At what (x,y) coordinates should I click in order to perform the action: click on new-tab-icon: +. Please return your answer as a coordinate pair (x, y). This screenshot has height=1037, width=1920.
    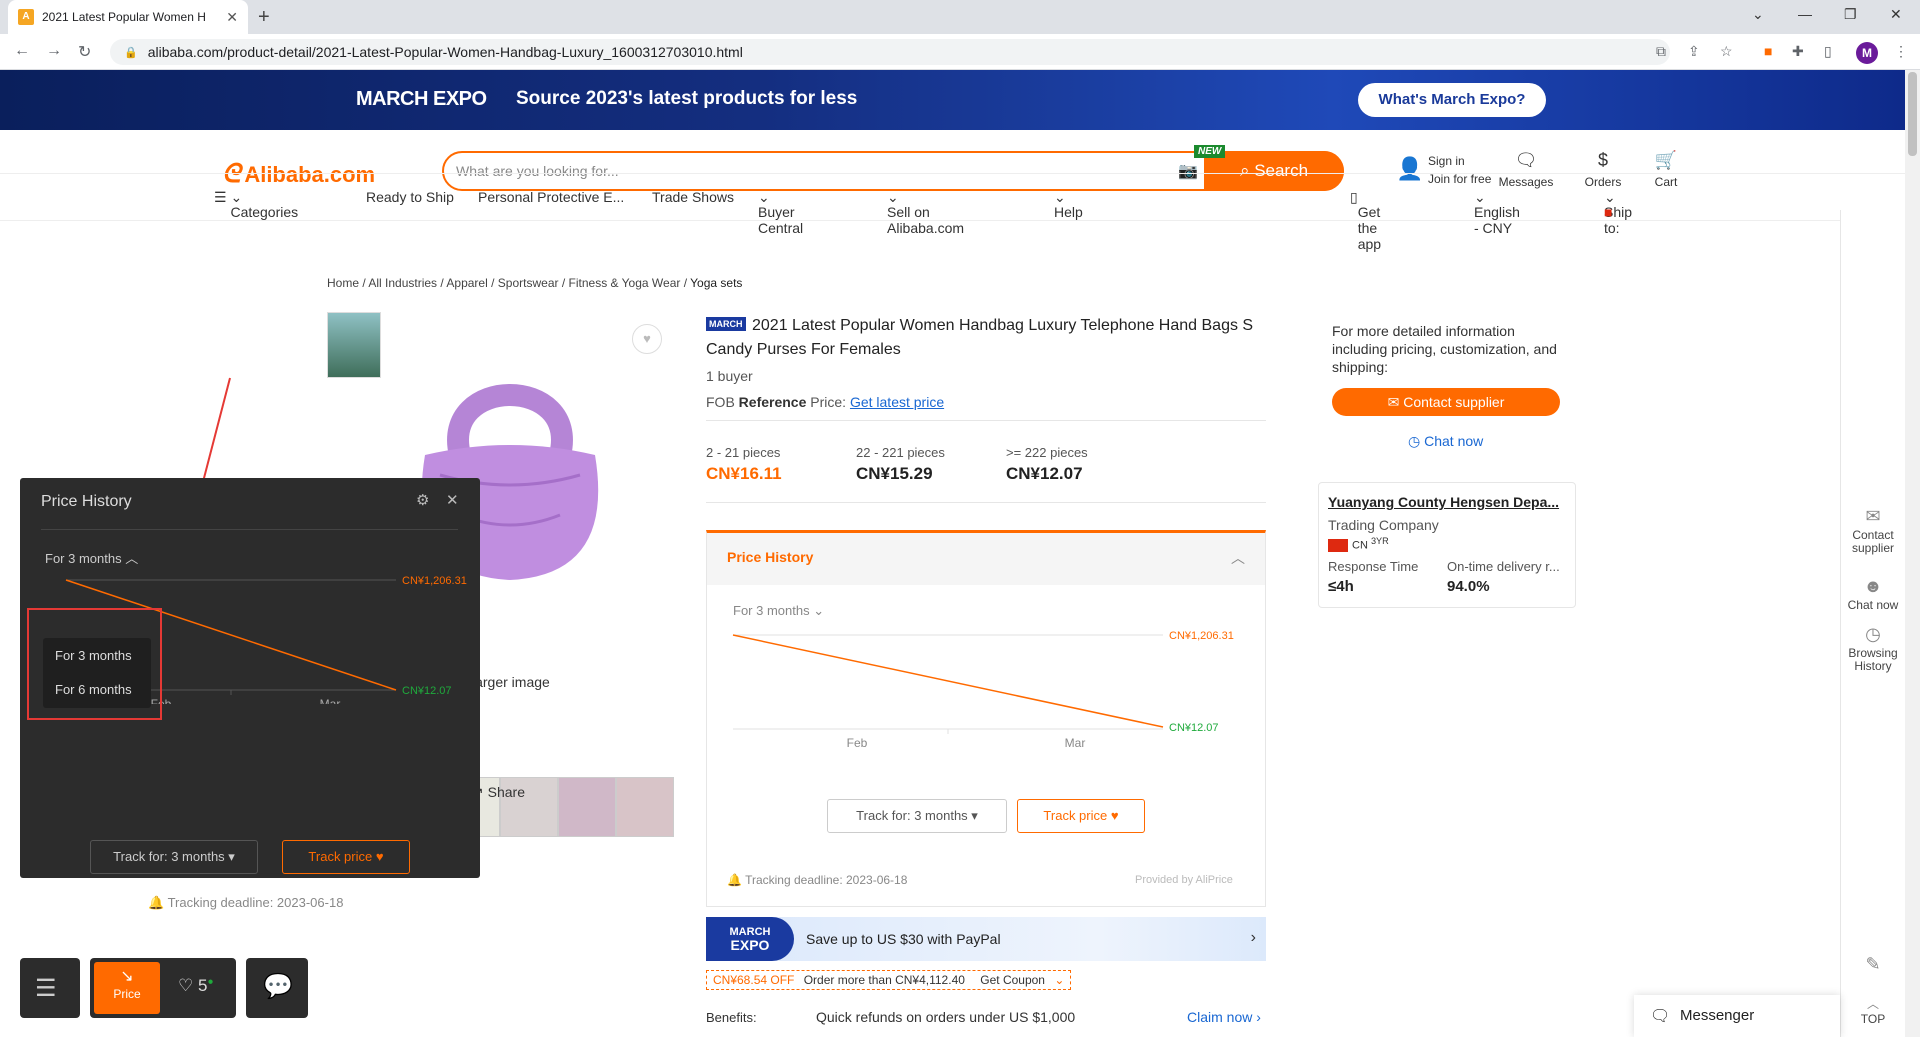
    Looking at the image, I should click on (264, 17).